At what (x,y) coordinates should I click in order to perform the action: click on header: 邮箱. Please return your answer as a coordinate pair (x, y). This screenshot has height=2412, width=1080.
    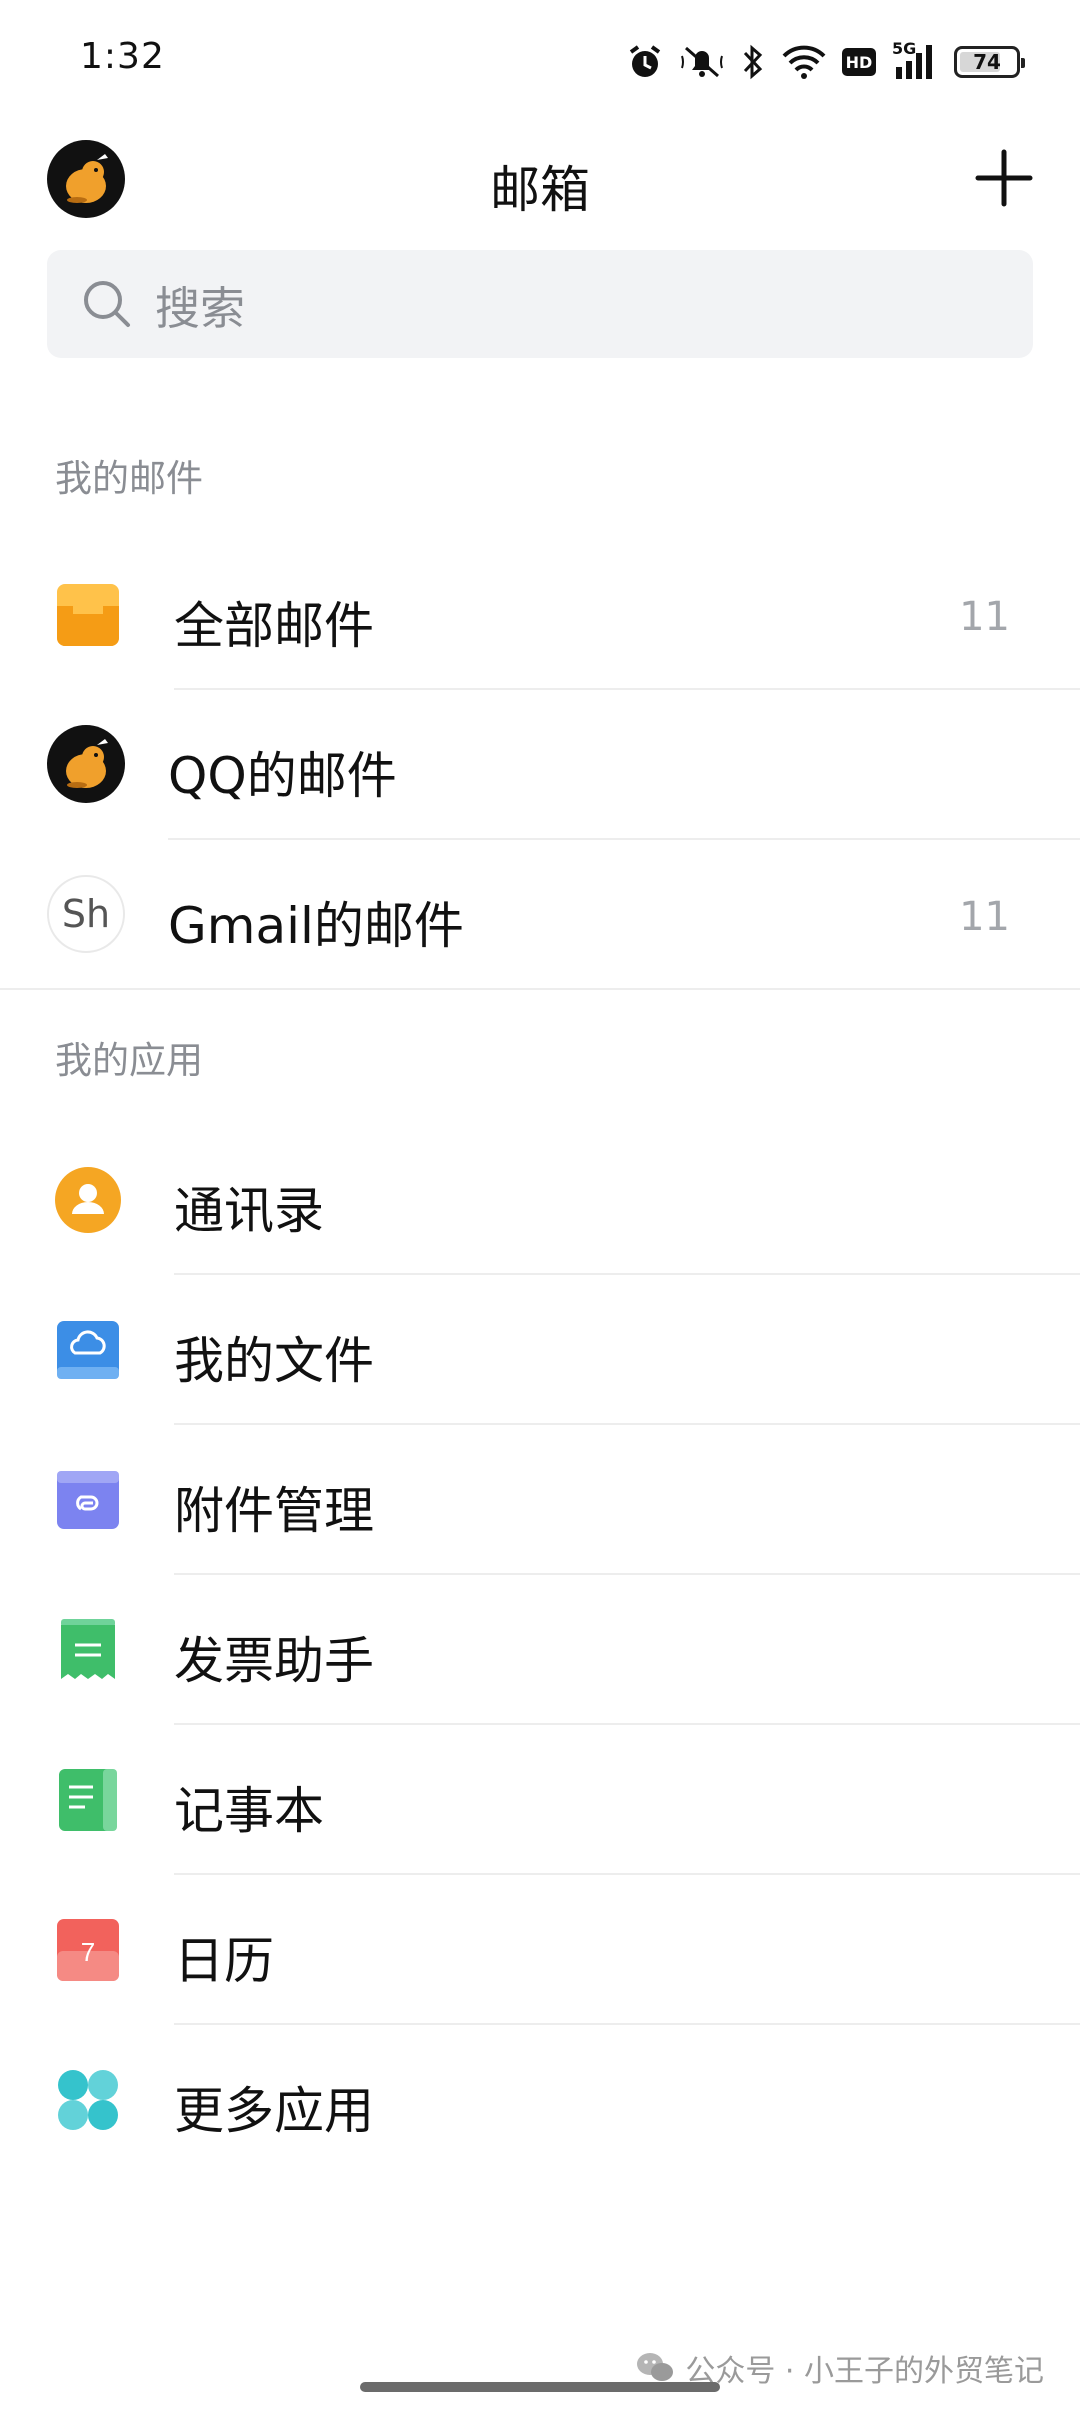
    Looking at the image, I should click on (540, 180).